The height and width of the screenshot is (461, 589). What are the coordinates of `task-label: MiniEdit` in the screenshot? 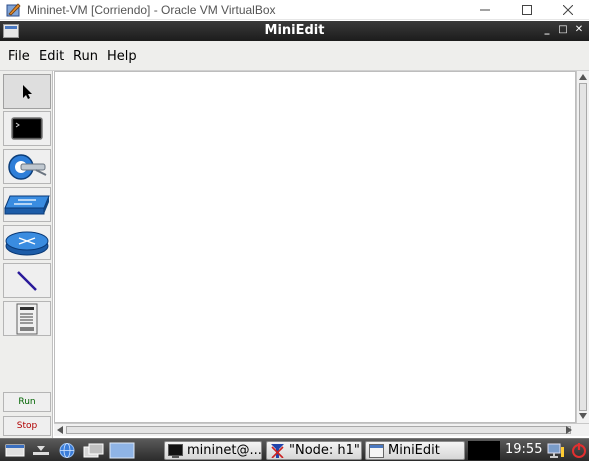 It's located at (414, 450).